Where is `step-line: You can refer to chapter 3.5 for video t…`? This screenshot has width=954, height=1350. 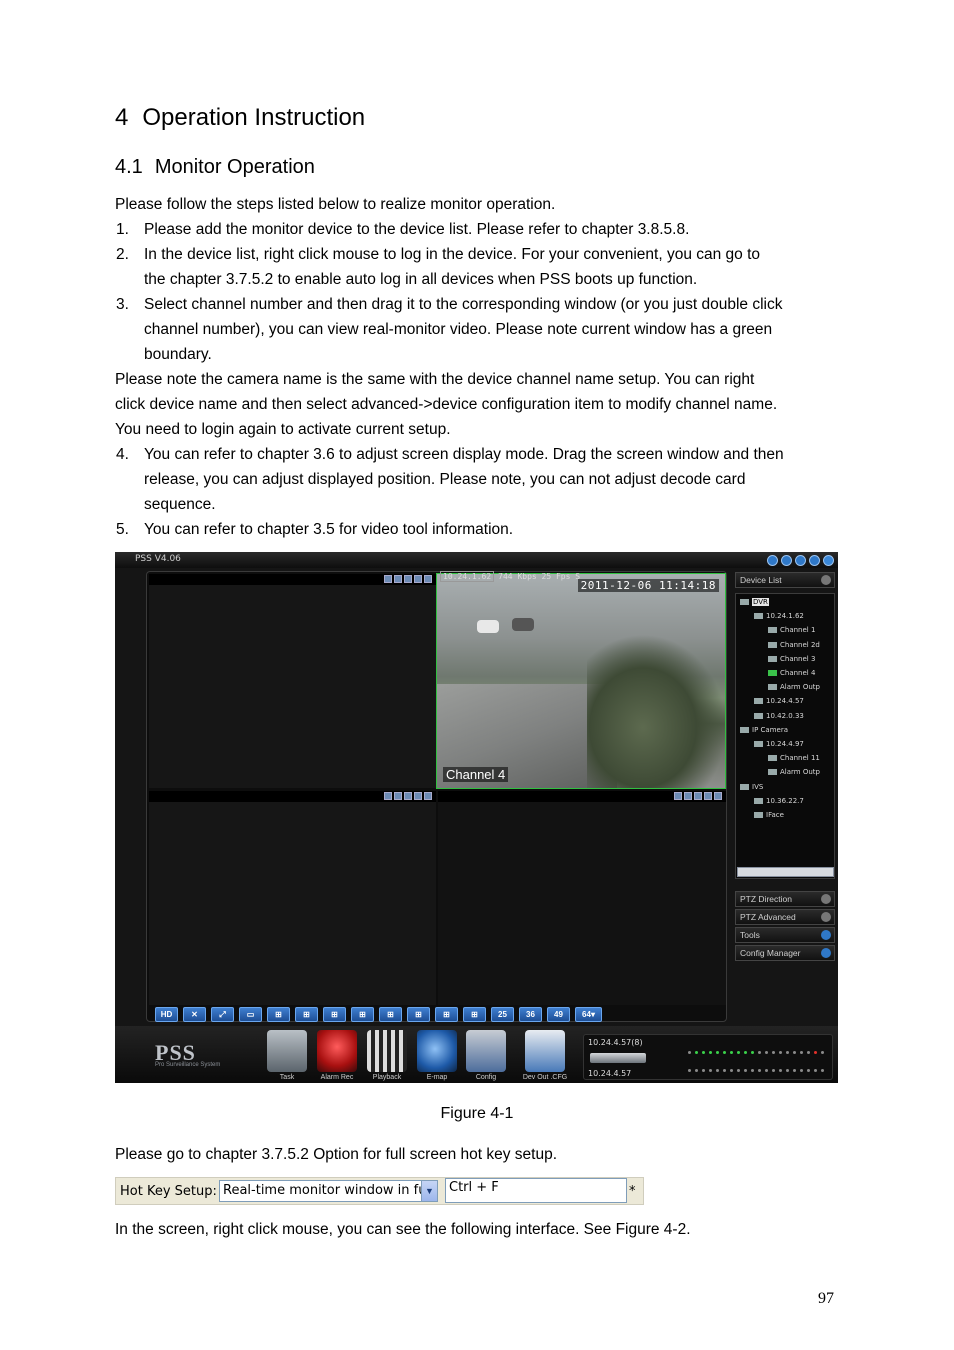
step-line: You can refer to chapter 3.5 for video t… is located at coordinates (329, 529).